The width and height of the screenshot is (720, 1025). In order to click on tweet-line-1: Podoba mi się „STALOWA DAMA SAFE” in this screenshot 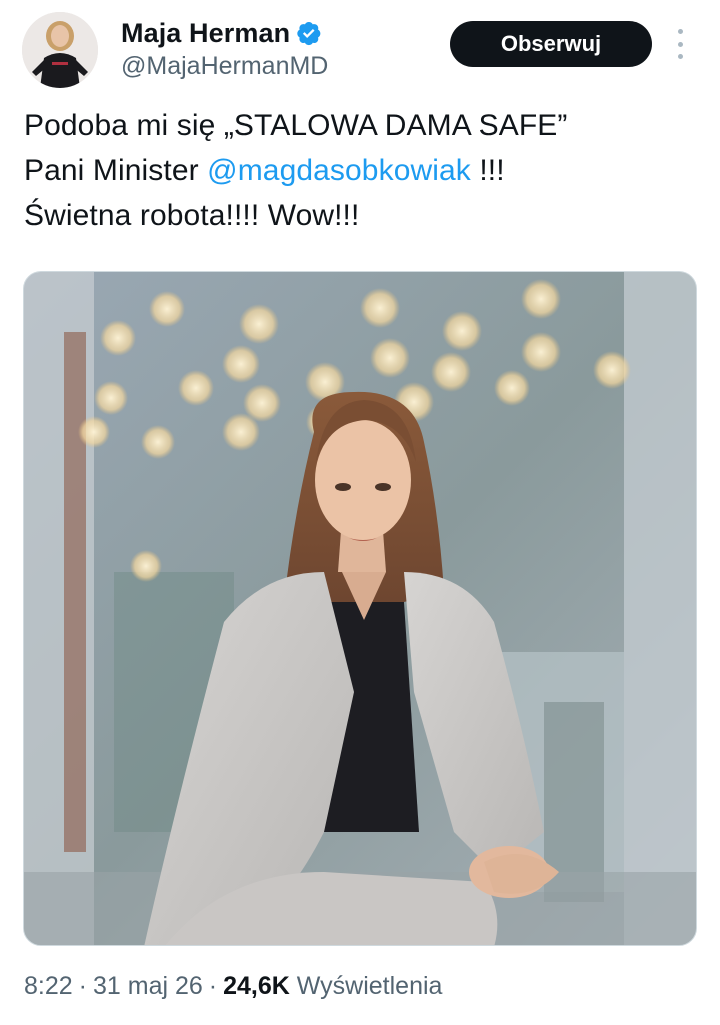, I will do `click(296, 125)`.